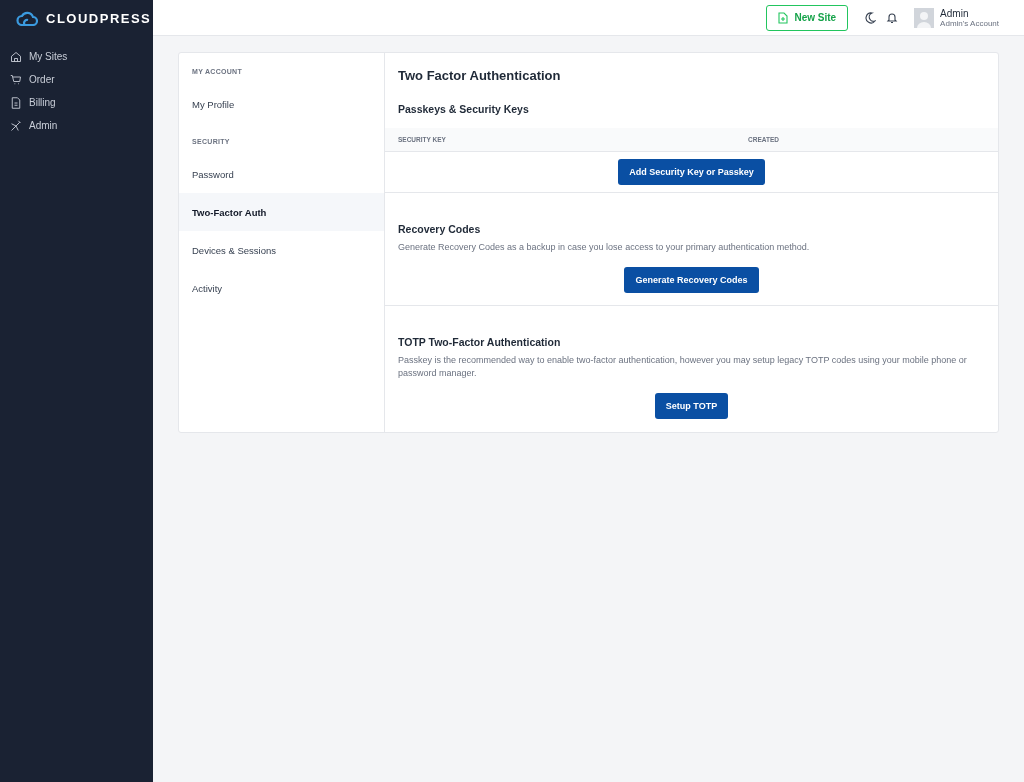  What do you see at coordinates (969, 23) in the screenshot?
I see `account-label: Admin's Account` at bounding box center [969, 23].